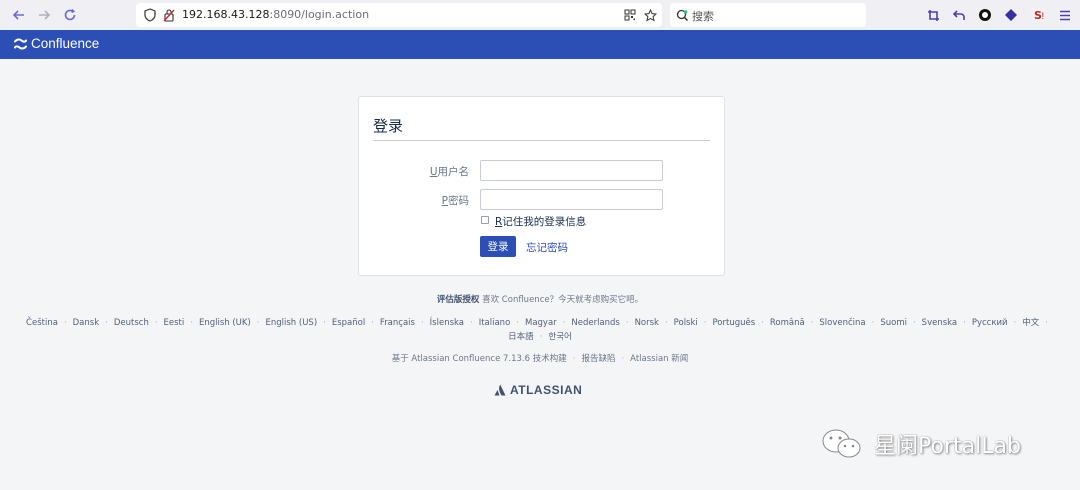  Describe the element at coordinates (541, 140) in the screenshot. I see `title-divider` at that location.